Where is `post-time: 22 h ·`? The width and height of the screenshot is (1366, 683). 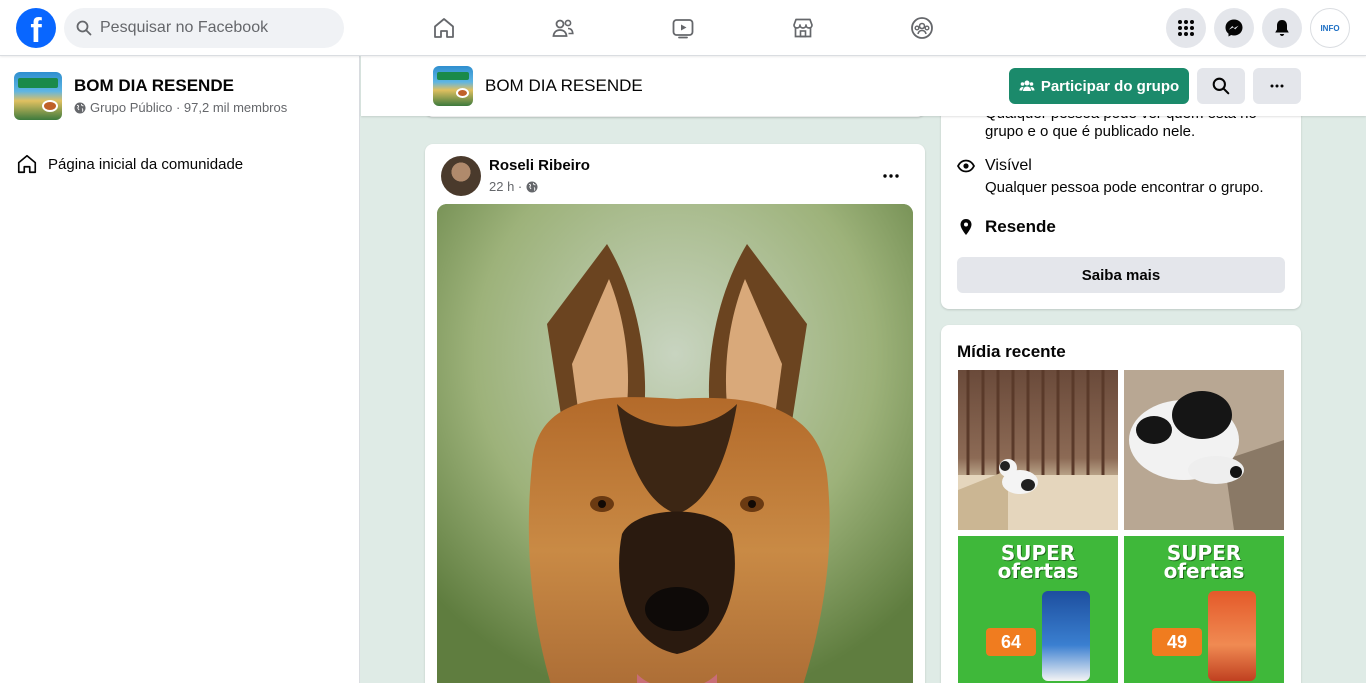
post-time: 22 h · is located at coordinates (505, 186).